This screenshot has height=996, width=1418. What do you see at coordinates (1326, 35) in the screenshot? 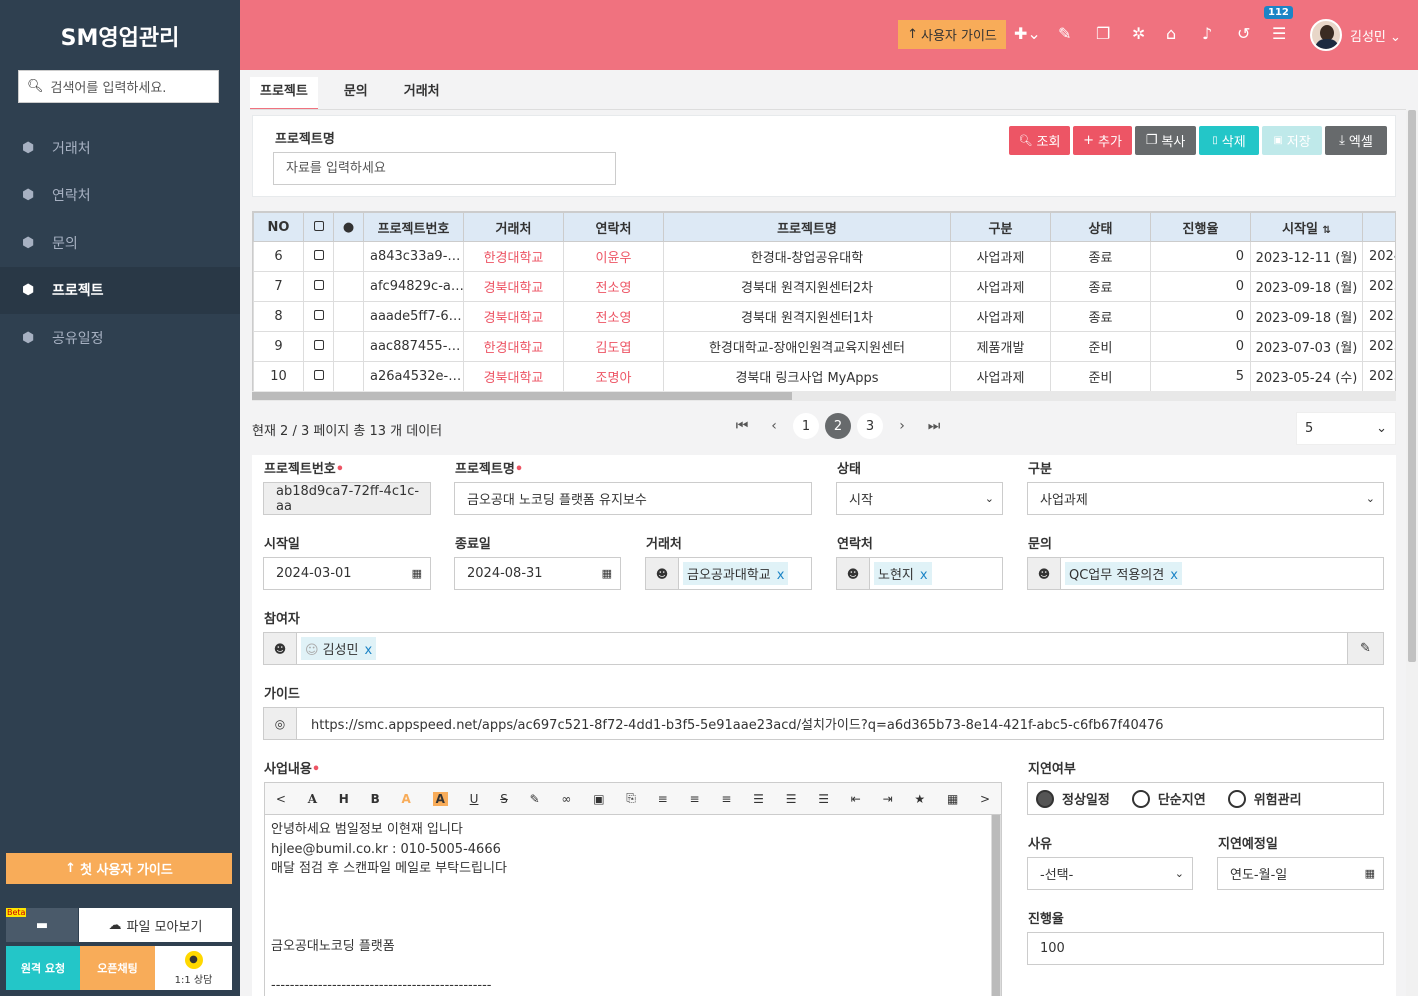
I see `avatar` at bounding box center [1326, 35].